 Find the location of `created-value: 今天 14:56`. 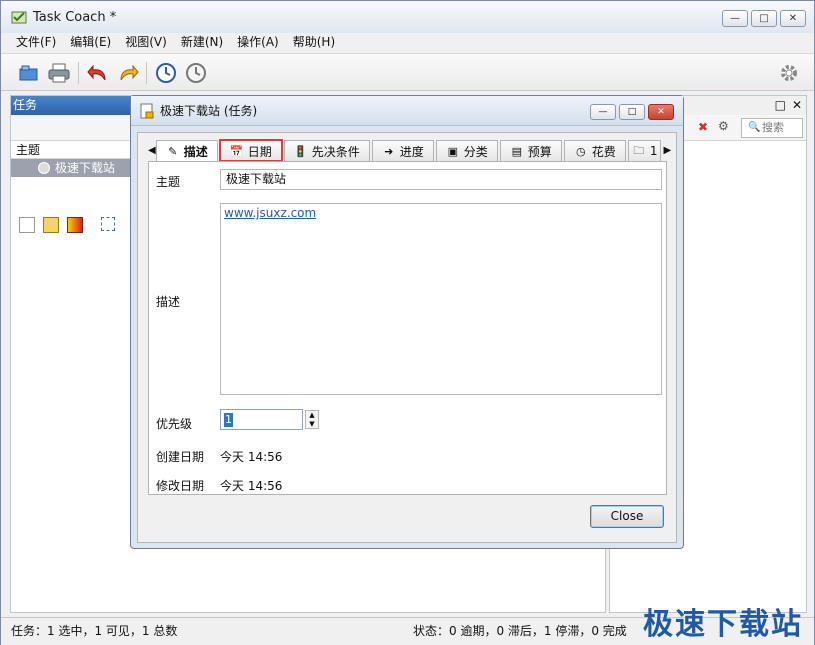

created-value: 今天 14:56 is located at coordinates (251, 457).